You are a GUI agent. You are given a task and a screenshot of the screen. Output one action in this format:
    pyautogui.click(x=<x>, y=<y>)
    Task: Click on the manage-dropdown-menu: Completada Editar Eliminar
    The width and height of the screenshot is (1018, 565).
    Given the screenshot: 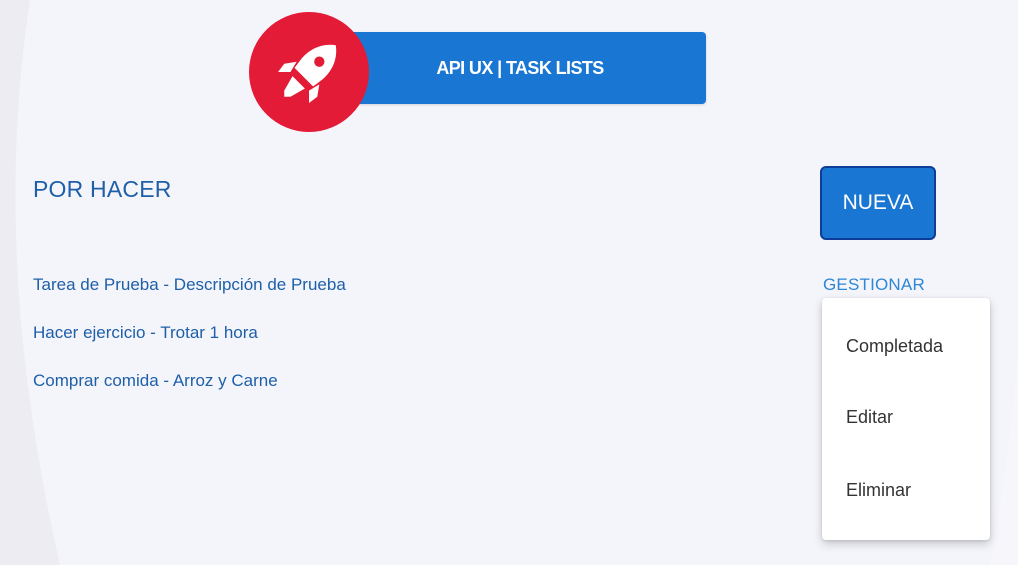 What is the action you would take?
    pyautogui.click(x=906, y=419)
    